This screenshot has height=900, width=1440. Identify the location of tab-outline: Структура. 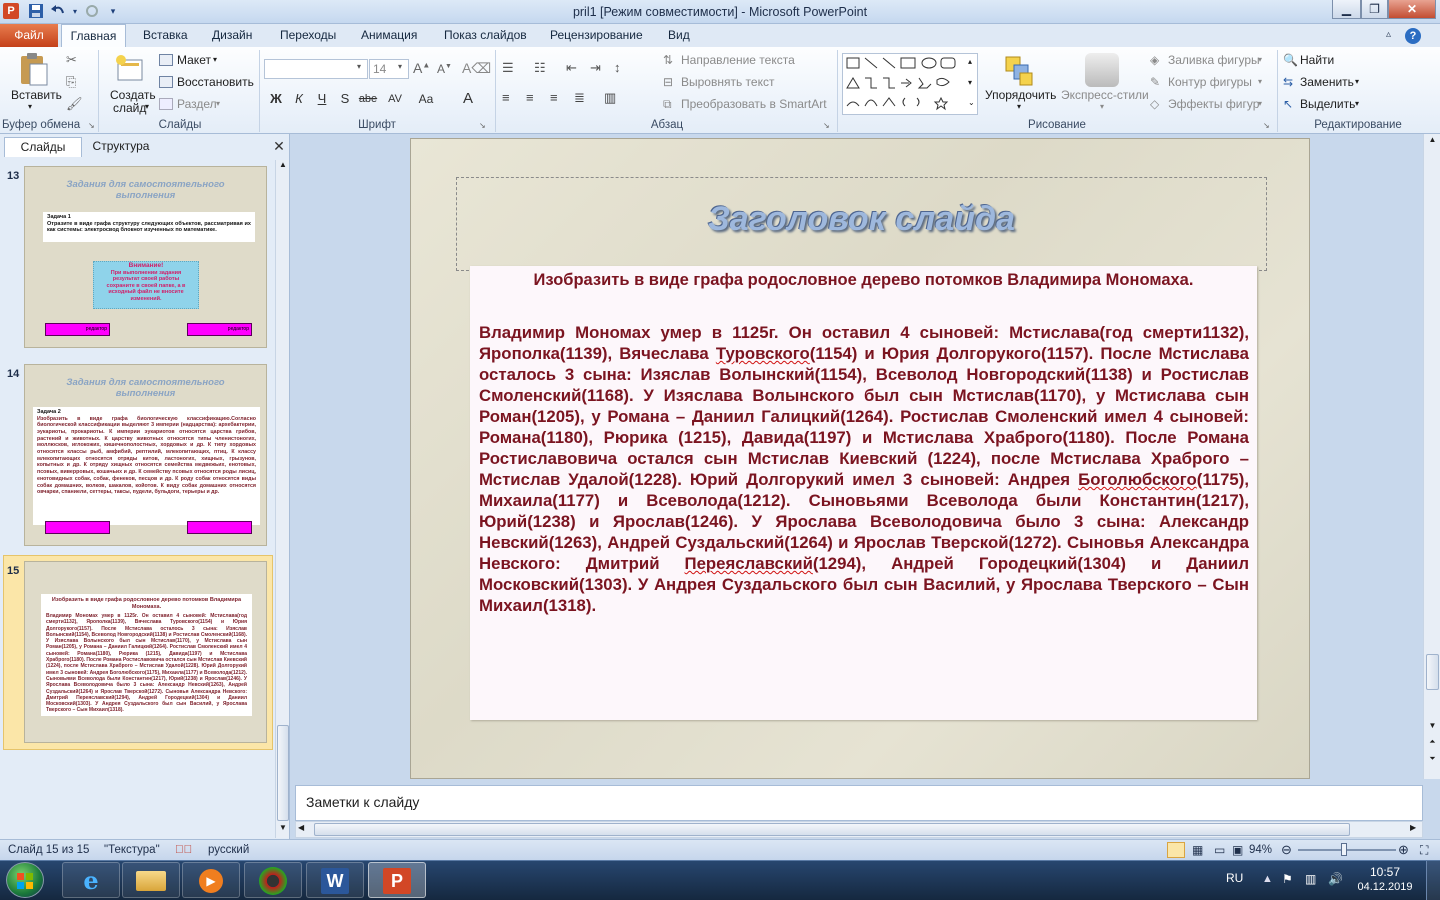
(121, 147).